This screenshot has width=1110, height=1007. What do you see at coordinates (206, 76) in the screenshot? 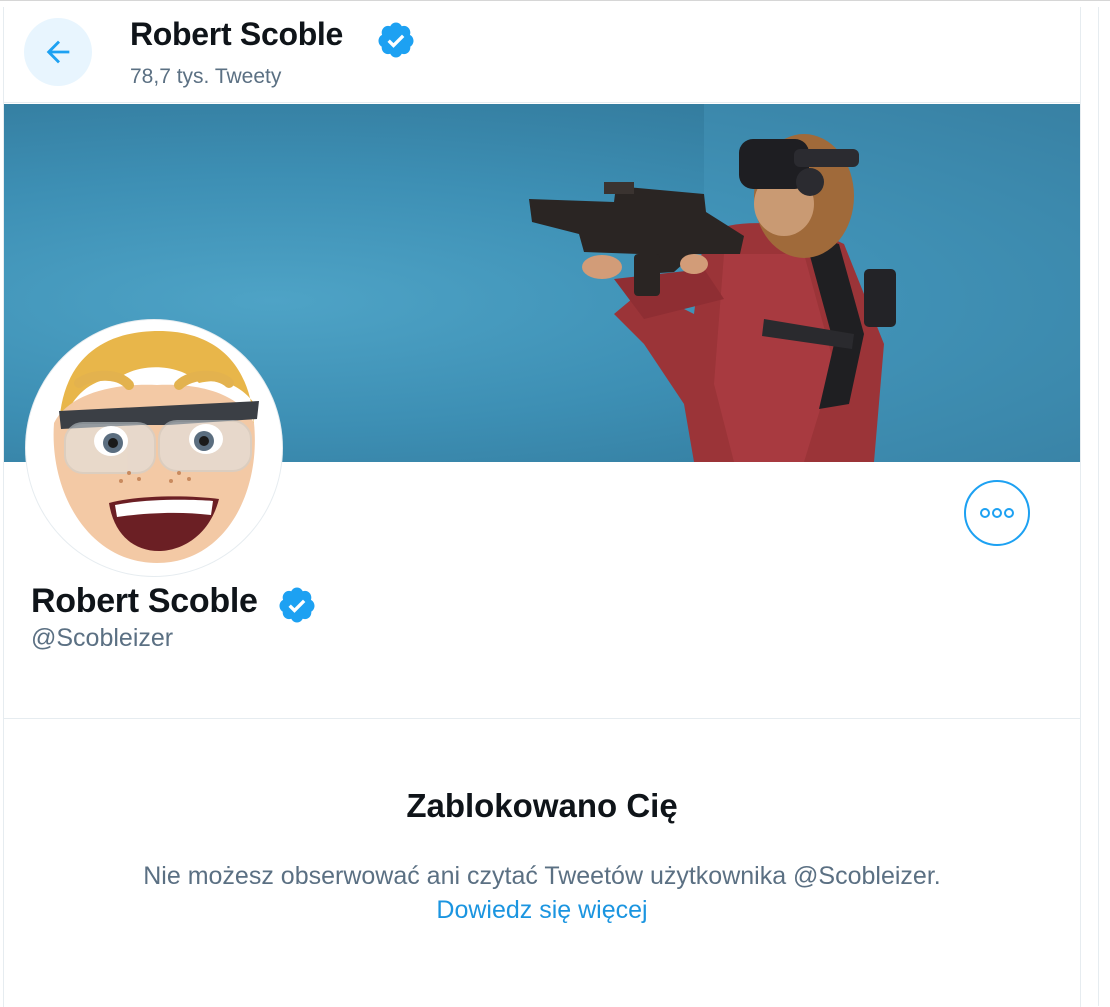
I see `tweet-count: 78,7 tys. Tweety` at bounding box center [206, 76].